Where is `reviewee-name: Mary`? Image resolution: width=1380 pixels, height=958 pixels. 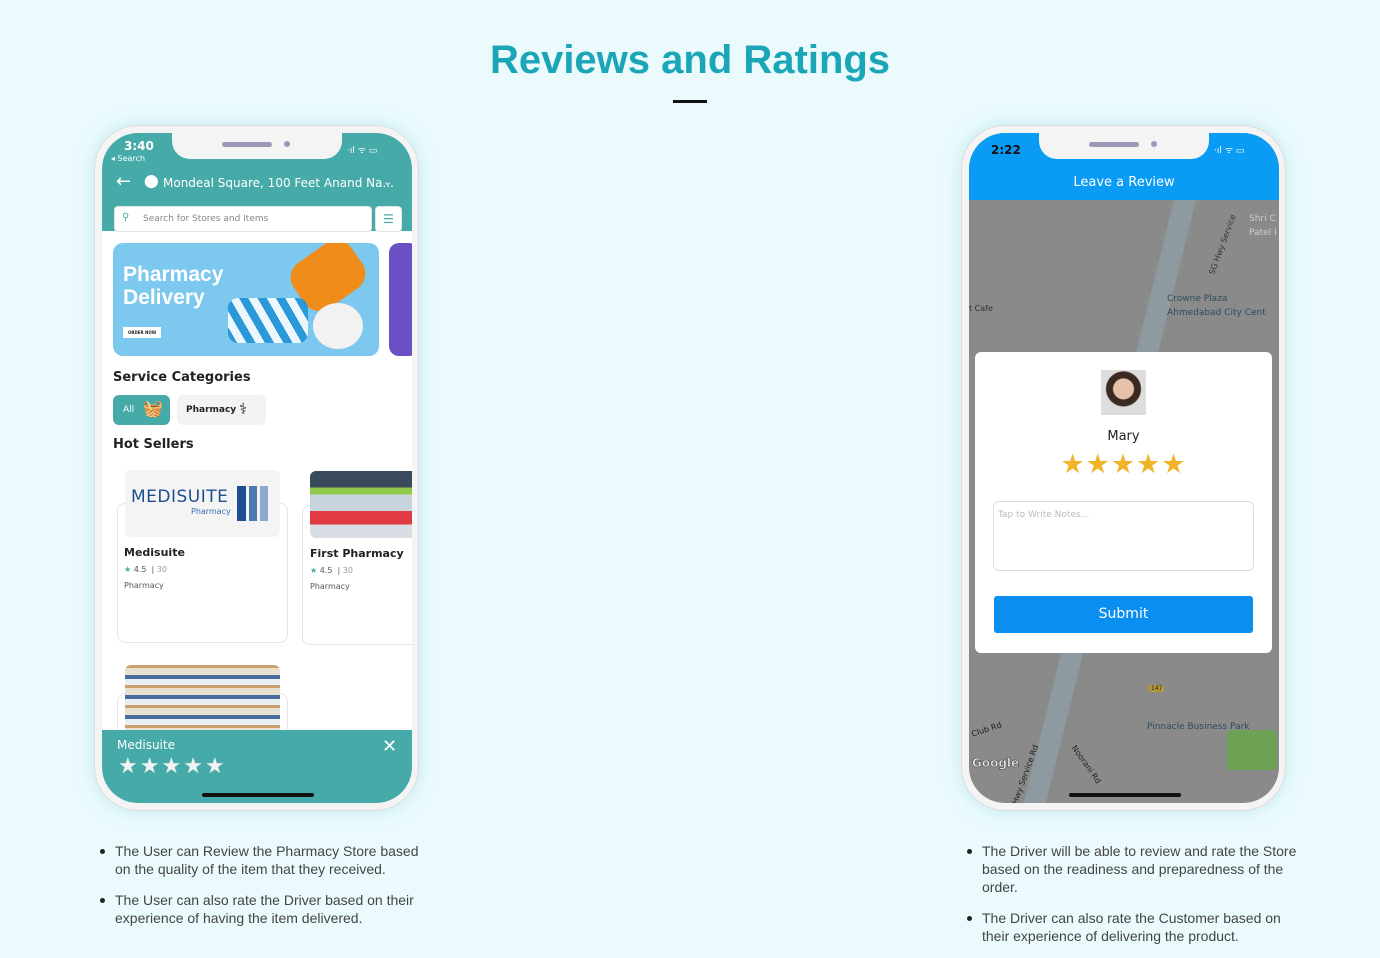
reviewee-name: Mary is located at coordinates (1123, 436).